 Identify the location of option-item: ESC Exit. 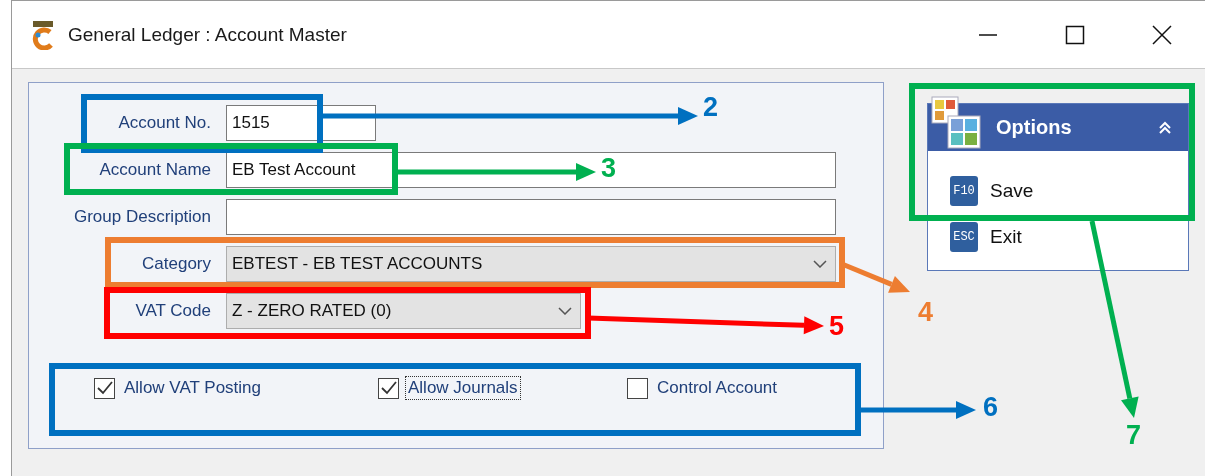
(1069, 237).